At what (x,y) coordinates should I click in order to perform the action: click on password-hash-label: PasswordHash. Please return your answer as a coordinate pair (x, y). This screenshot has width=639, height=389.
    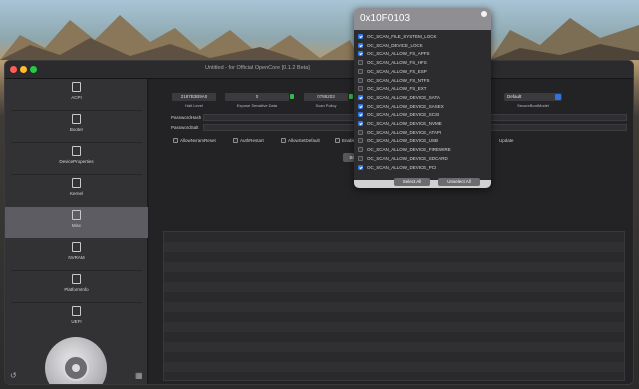
    Looking at the image, I should click on (186, 117).